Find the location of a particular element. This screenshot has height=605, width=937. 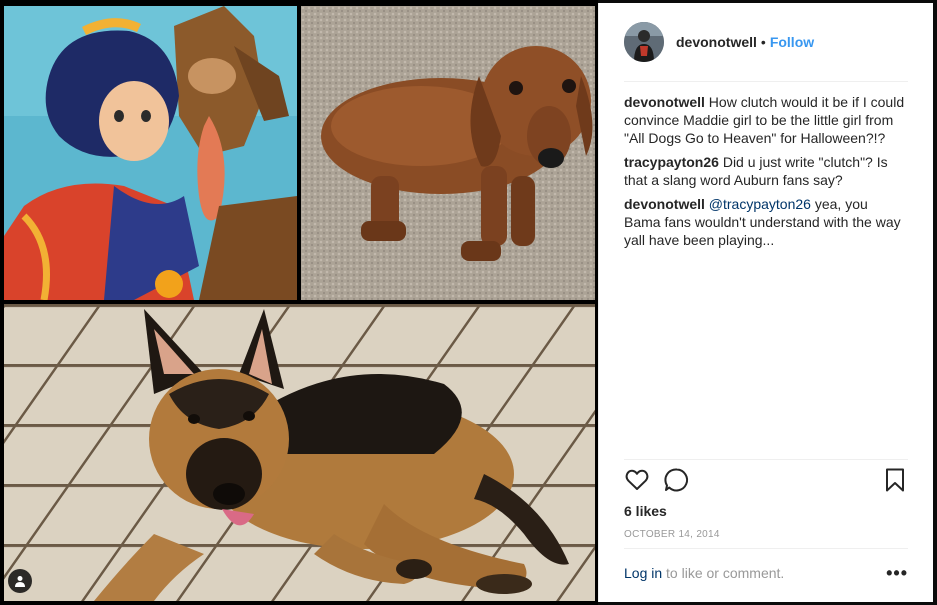

comment-username: tracypayton26 is located at coordinates (671, 162).